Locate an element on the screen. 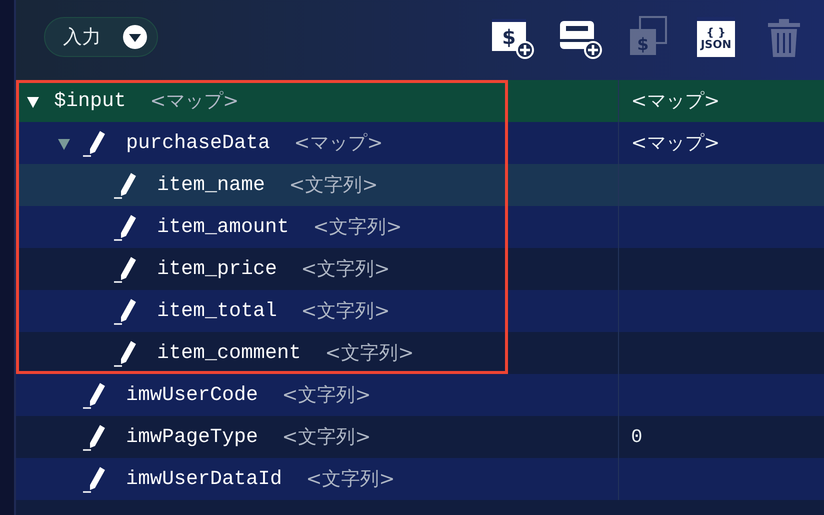 The image size is (824, 515). tree-row: item_amount <文字列> is located at coordinates (420, 227).